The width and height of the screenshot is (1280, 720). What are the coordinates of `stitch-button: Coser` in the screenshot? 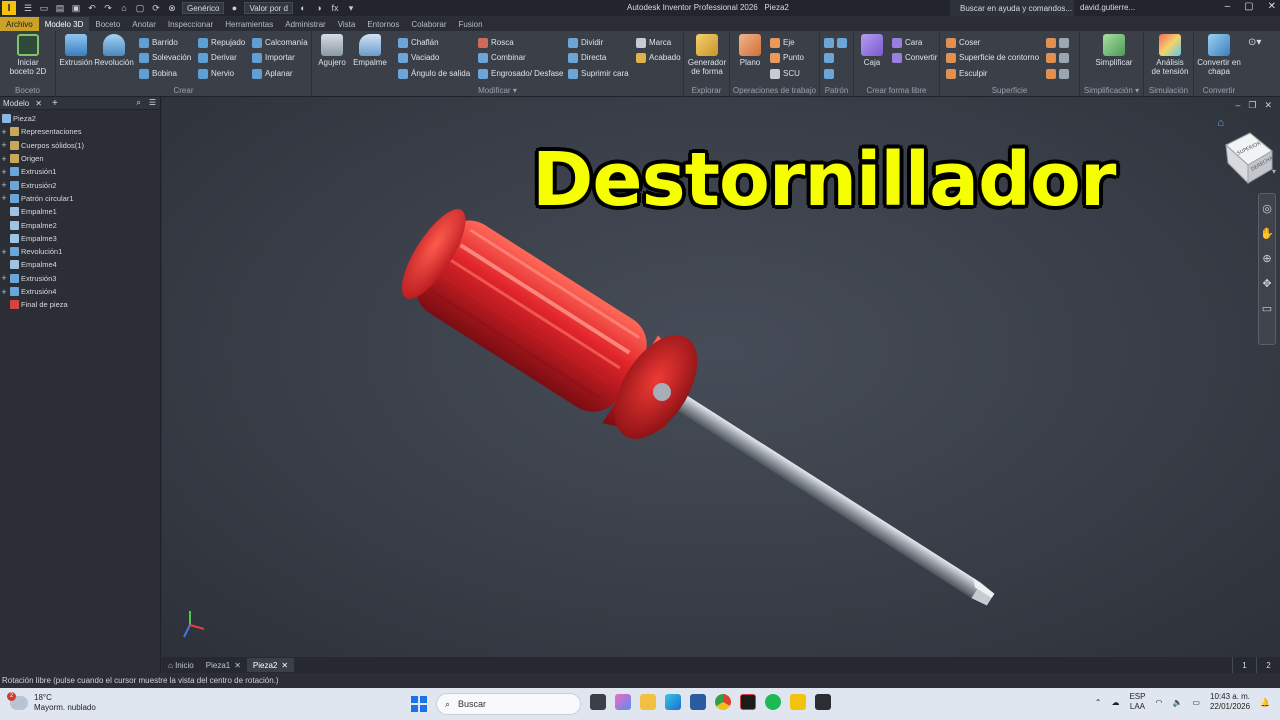 It's located at (963, 42).